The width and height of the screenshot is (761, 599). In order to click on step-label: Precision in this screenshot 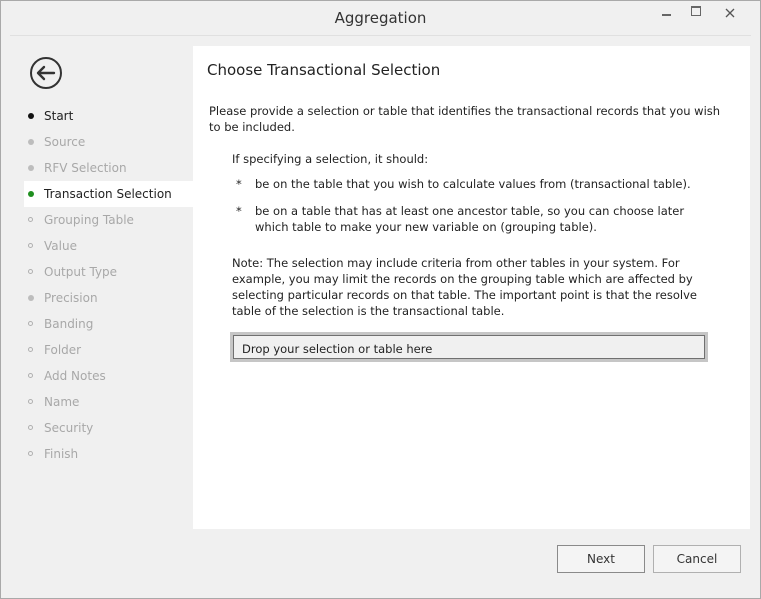, I will do `click(71, 298)`.